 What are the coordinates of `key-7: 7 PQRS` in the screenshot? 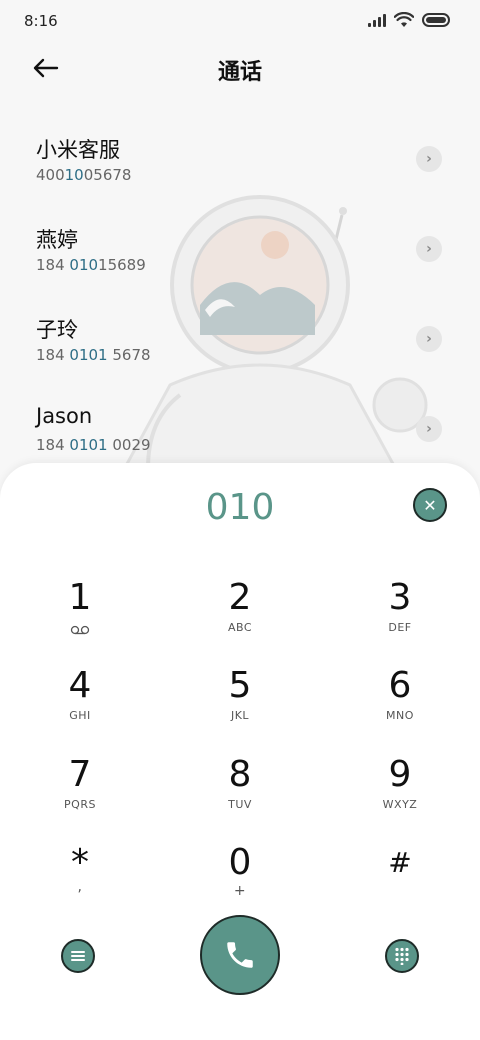 It's located at (80, 793).